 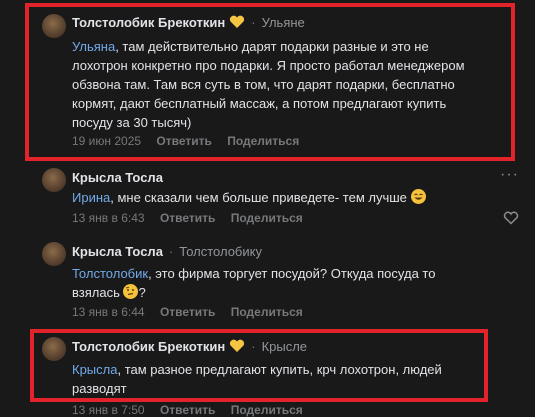 I want to click on comment-date: 13 янв в 6:43, so click(x=108, y=218).